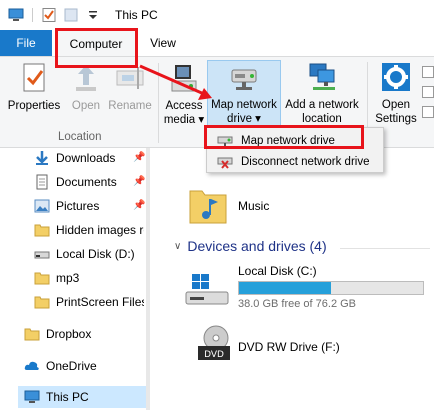 Image resolution: width=434 pixels, height=410 pixels. What do you see at coordinates (68, 278) in the screenshot?
I see `nav-item-label: mp3` at bounding box center [68, 278].